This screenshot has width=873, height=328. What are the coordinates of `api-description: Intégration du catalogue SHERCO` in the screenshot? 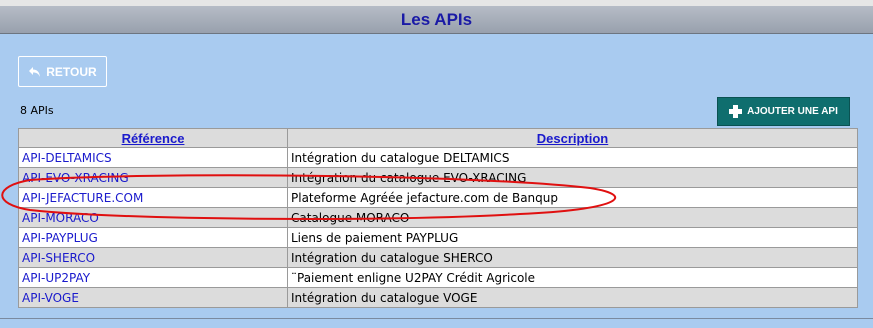 It's located at (572, 257).